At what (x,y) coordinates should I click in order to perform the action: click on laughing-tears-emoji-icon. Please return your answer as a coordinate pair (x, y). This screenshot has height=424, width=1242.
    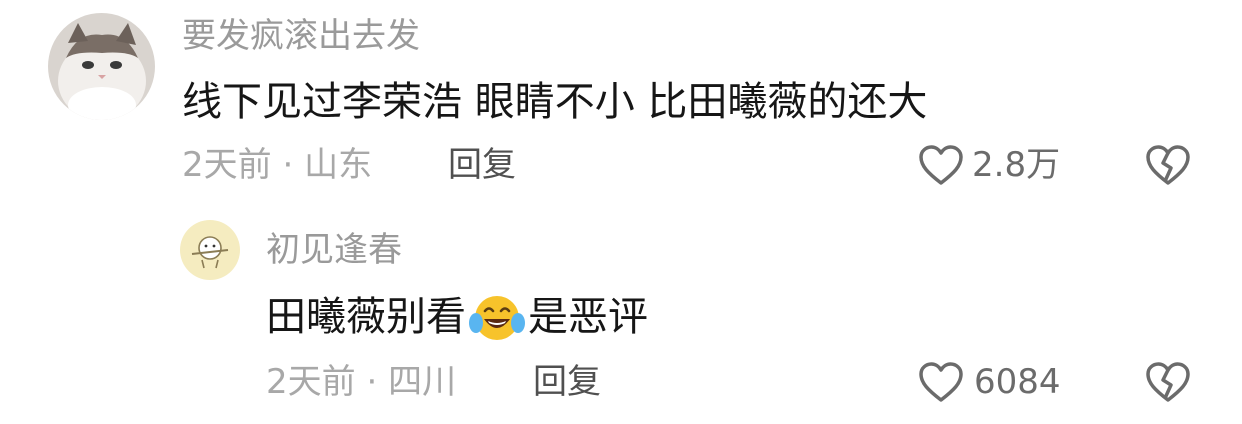
    Looking at the image, I should click on (497, 317).